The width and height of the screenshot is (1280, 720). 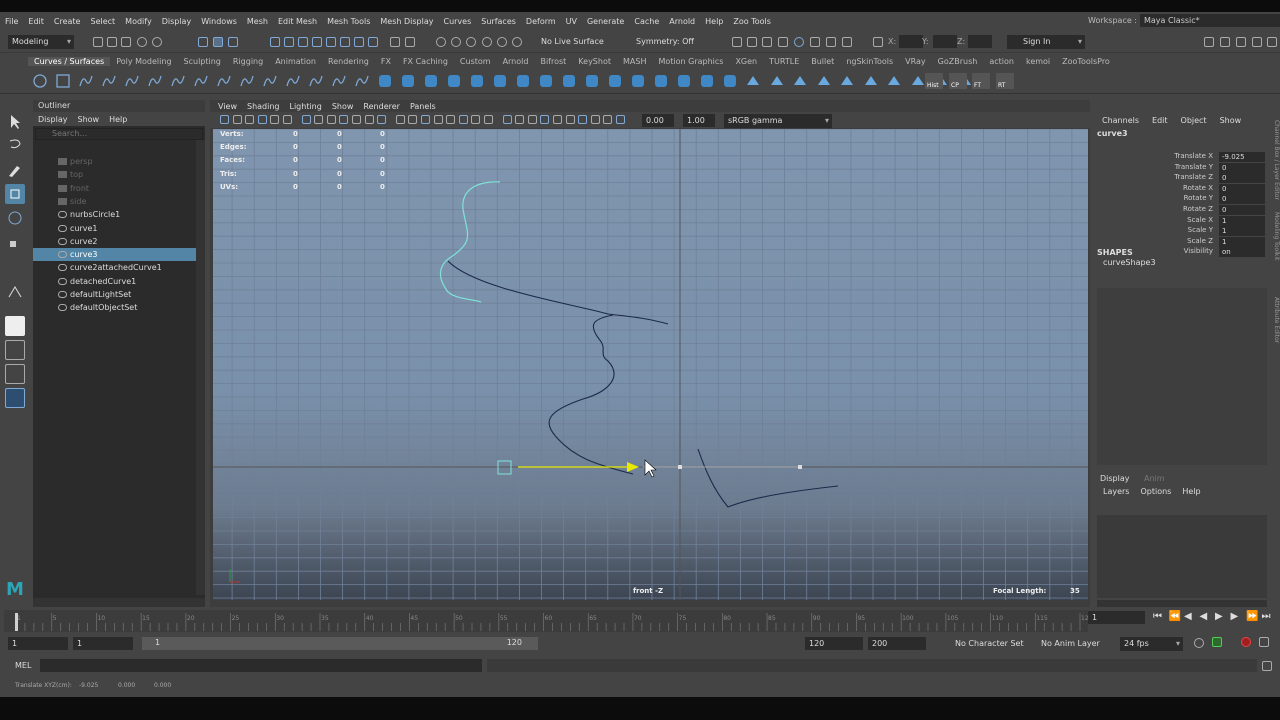 What do you see at coordinates (1160, 120) in the screenshot?
I see `channel-box-menu-edit: Edit` at bounding box center [1160, 120].